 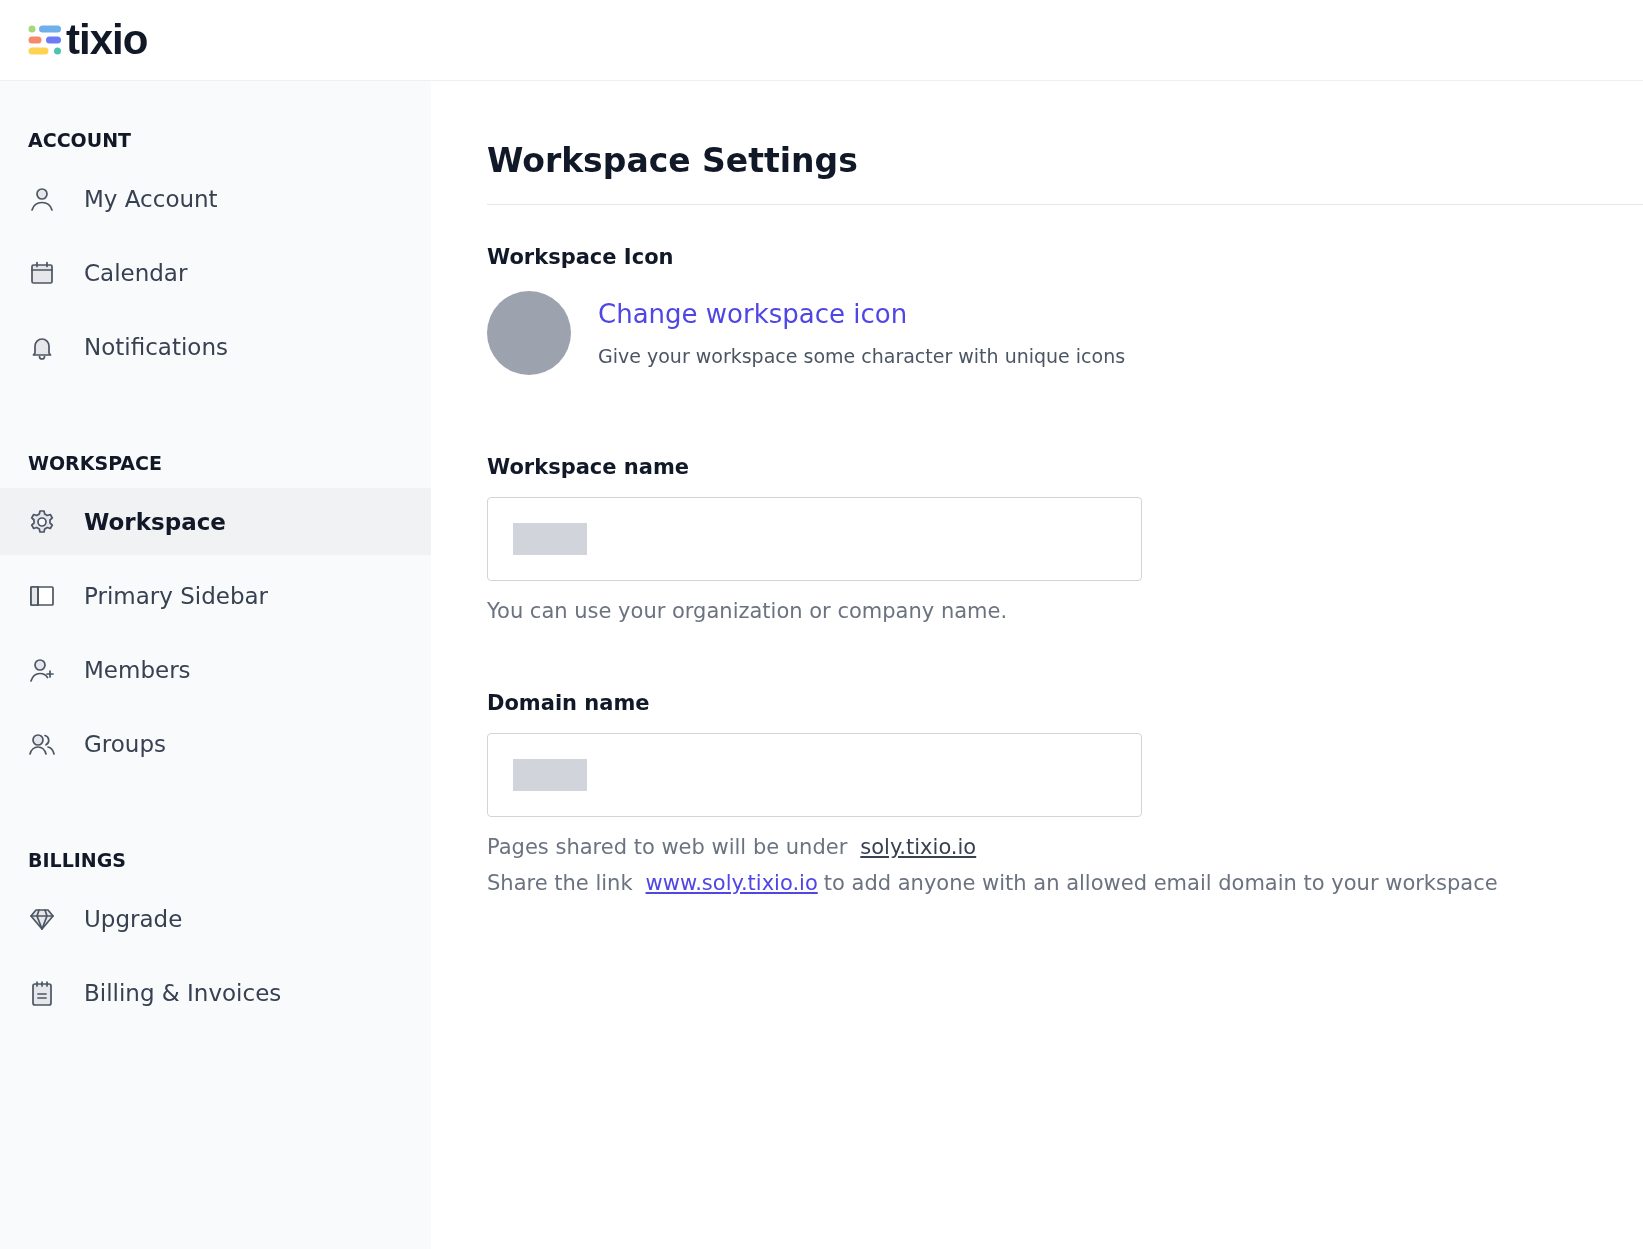 I want to click on field-label: Domain name, so click(x=569, y=703).